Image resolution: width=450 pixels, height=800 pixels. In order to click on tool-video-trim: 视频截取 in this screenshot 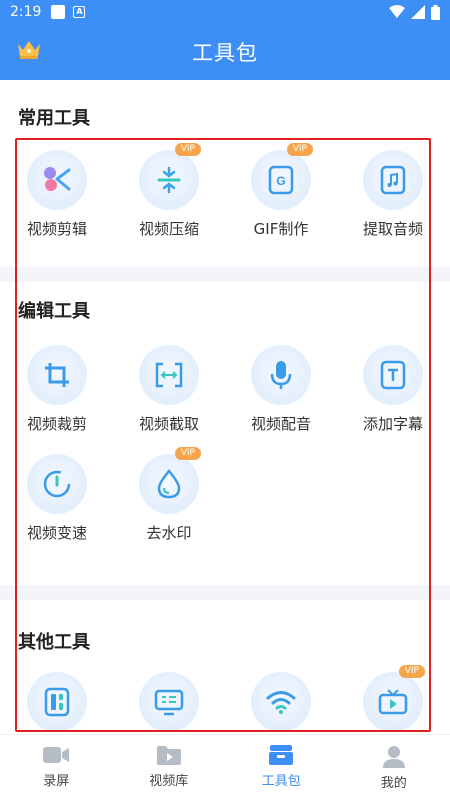, I will do `click(169, 389)`.